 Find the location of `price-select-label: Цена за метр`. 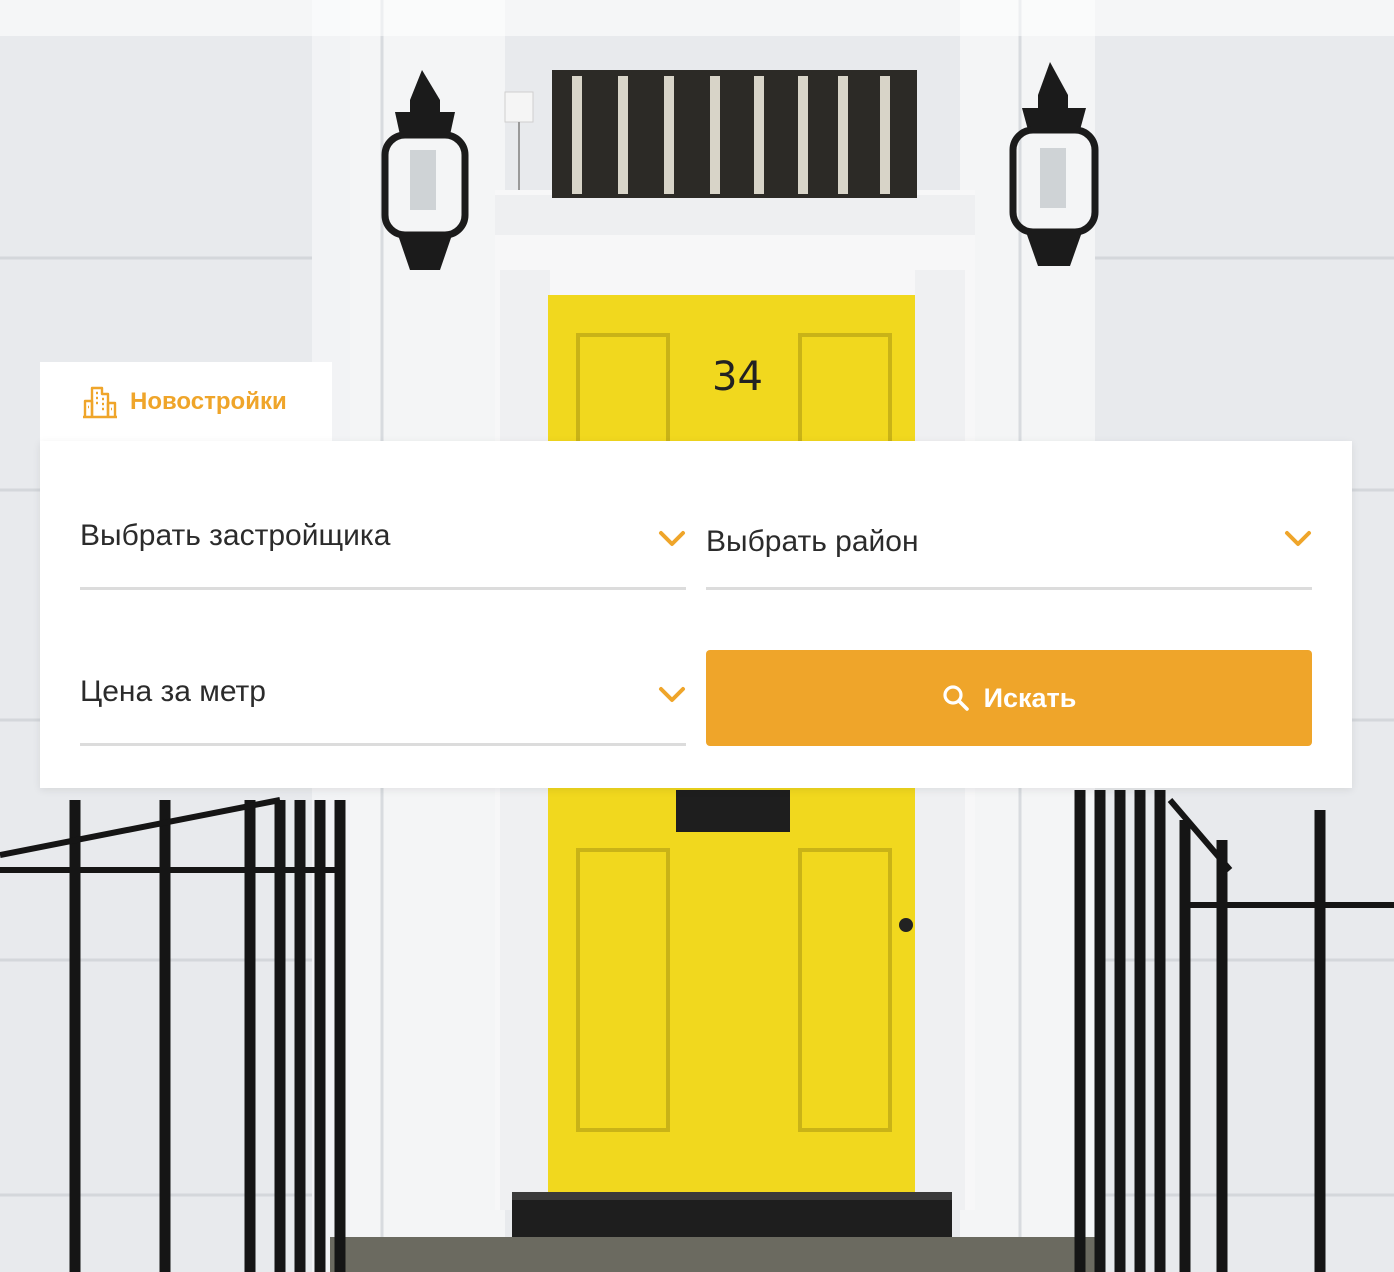

price-select-label: Цена за метр is located at coordinates (173, 691).